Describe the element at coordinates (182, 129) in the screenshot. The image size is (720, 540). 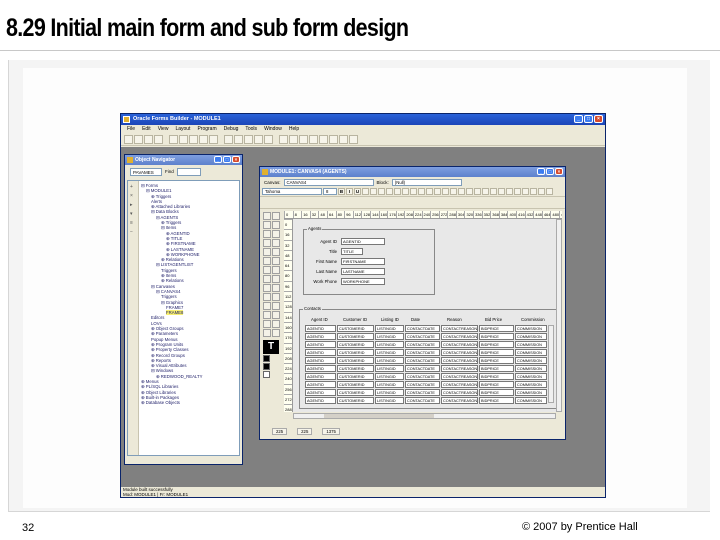
I see `menu-item-layout: Layout` at that location.